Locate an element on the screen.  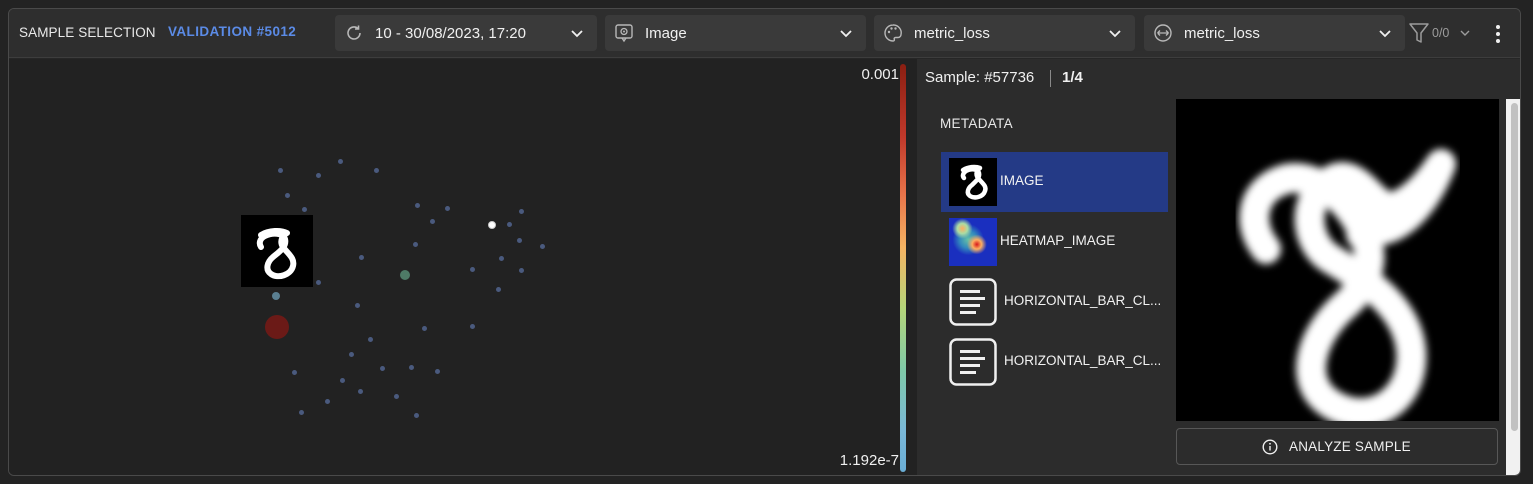
sample-count: 1/4 is located at coordinates (1072, 77).